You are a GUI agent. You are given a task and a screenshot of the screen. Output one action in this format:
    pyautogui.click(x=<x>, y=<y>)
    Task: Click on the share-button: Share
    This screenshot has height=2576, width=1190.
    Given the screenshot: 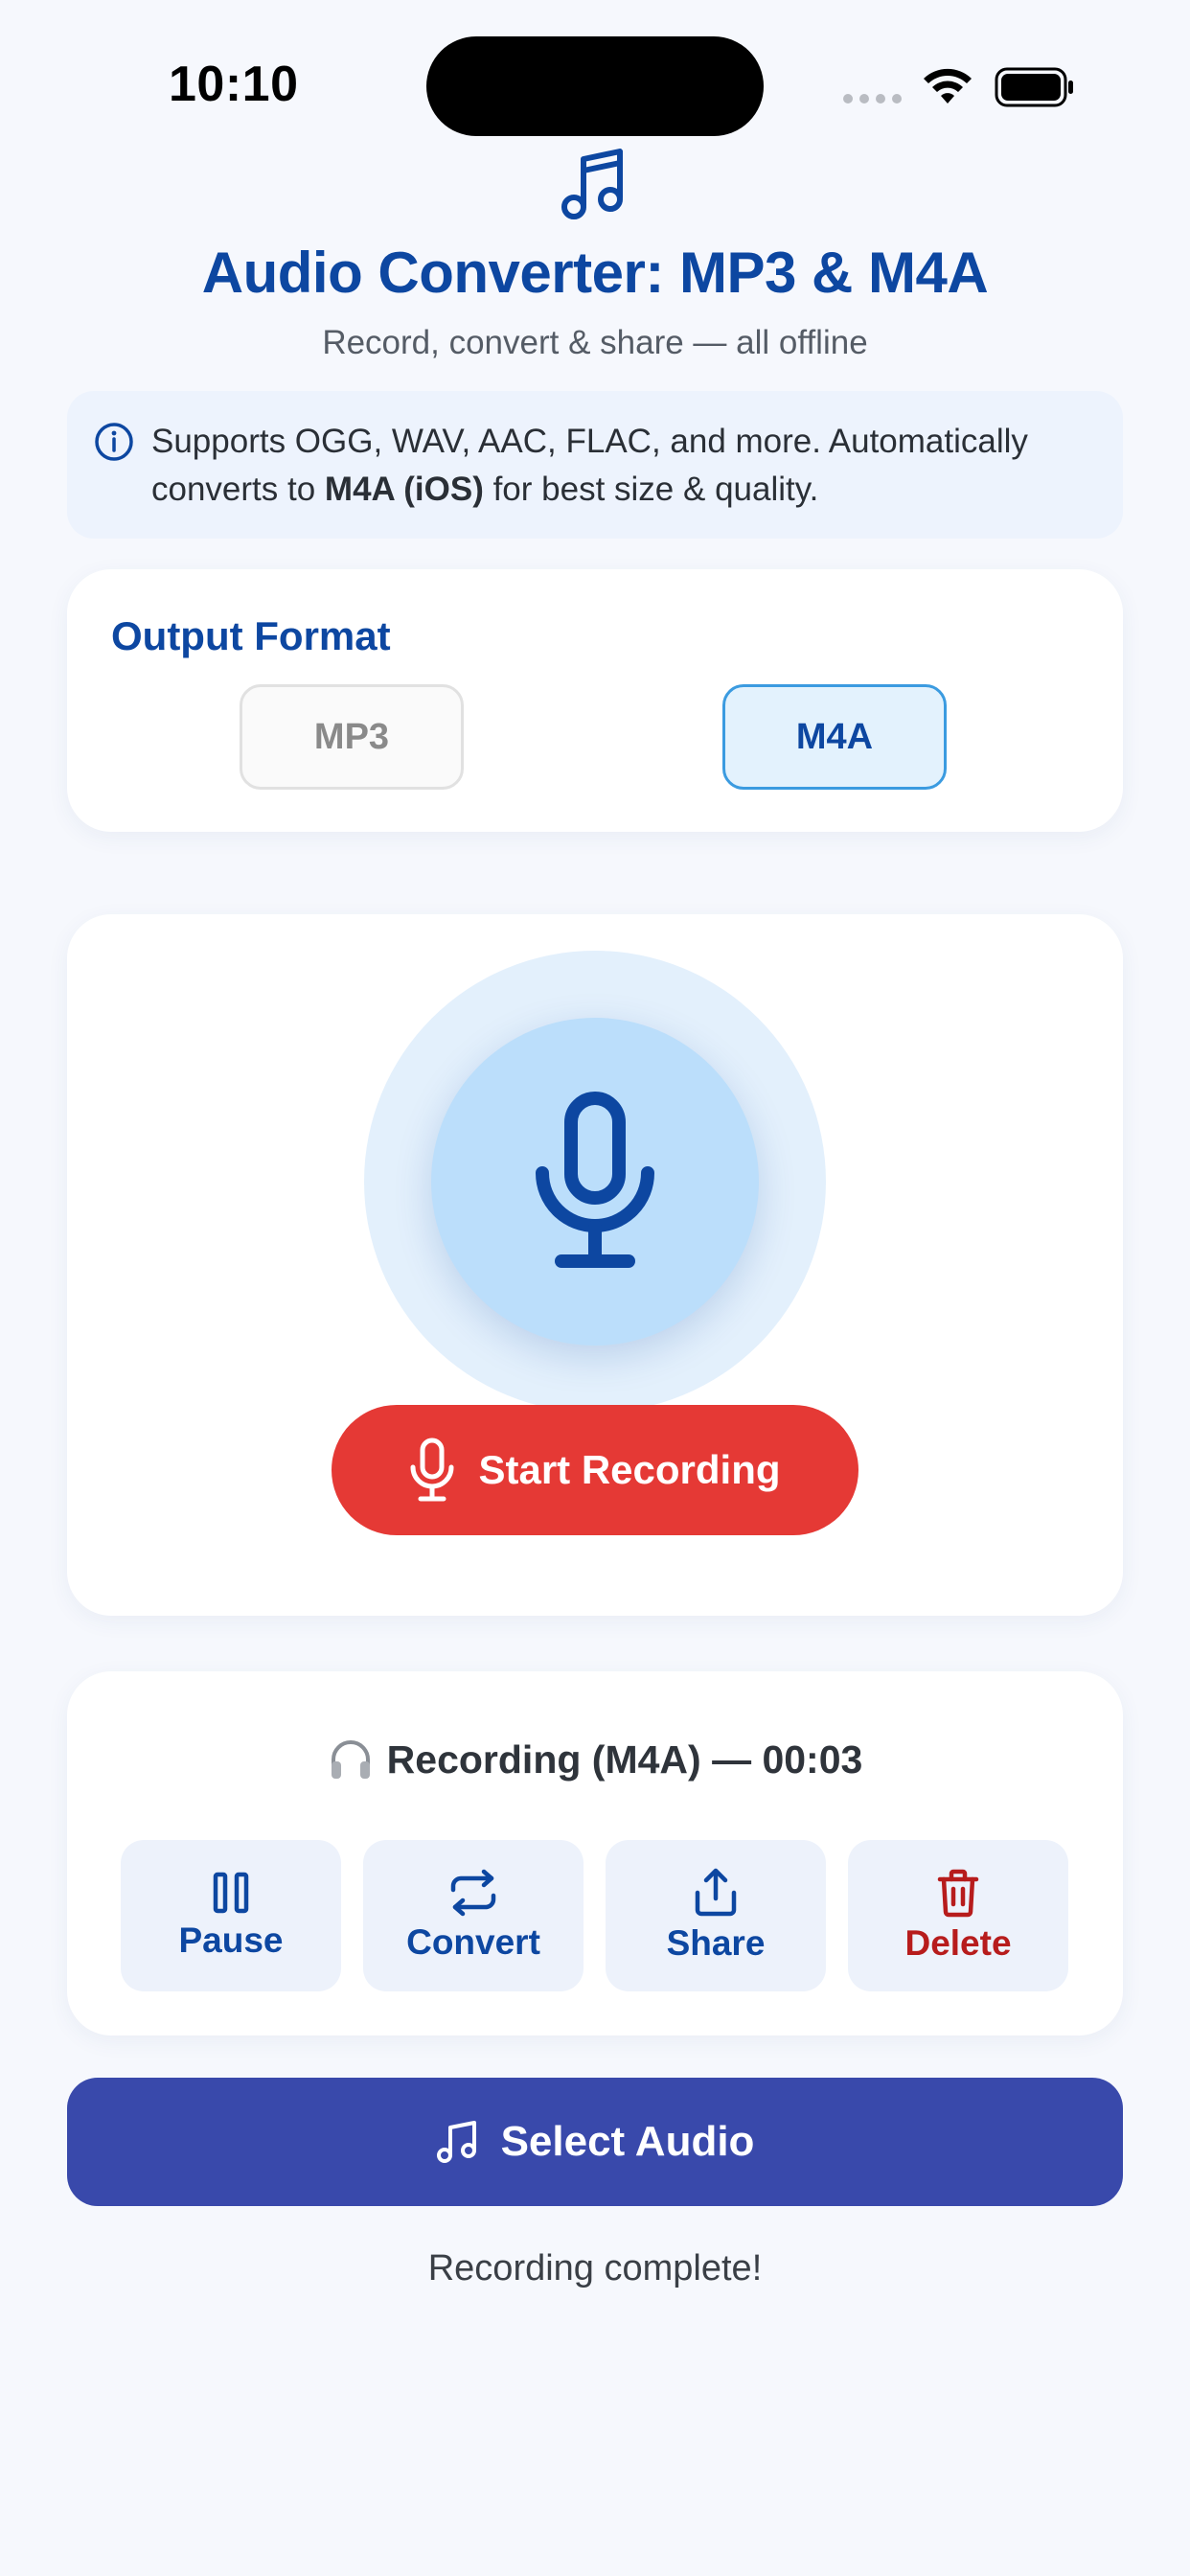 What is the action you would take?
    pyautogui.click(x=716, y=1915)
    